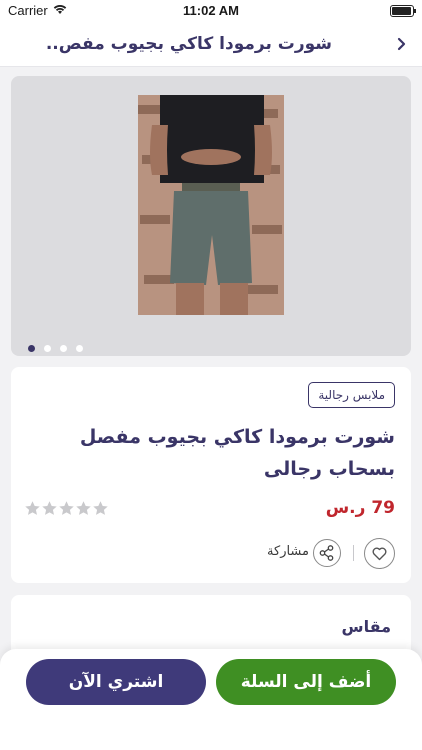 This screenshot has height=750, width=422. What do you see at coordinates (237, 453) in the screenshot?
I see `product-name: شورت برمودا كاكي بجيوب مفصل بسحاب رجالى` at bounding box center [237, 453].